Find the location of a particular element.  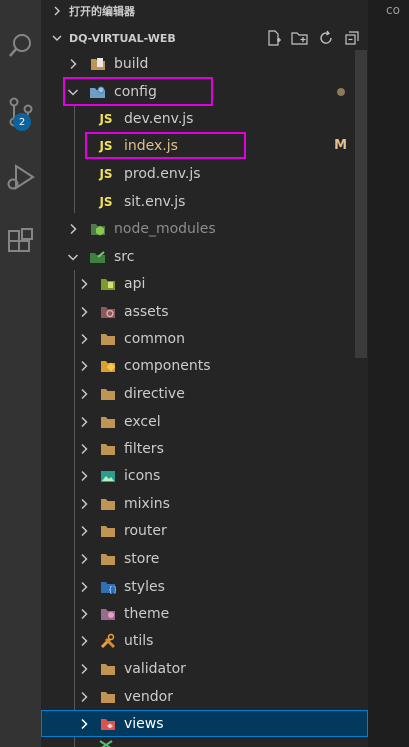

tree-label: views is located at coordinates (144, 723).